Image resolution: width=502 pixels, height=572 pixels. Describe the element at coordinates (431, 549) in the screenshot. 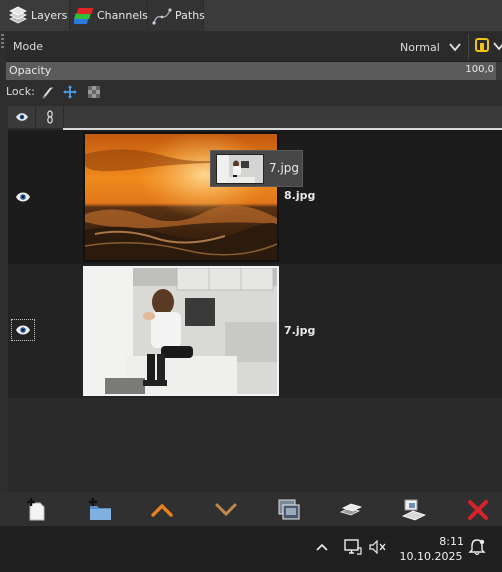

I see `system-clock: 8:11 10.10.2025` at that location.